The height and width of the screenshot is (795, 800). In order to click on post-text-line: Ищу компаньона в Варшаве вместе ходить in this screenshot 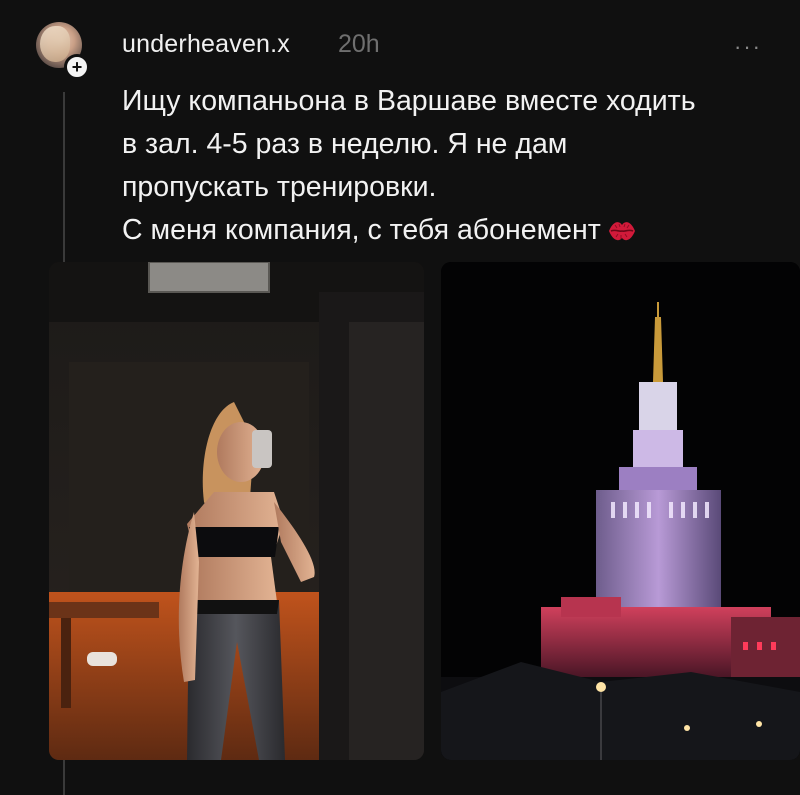, I will do `click(409, 101)`.